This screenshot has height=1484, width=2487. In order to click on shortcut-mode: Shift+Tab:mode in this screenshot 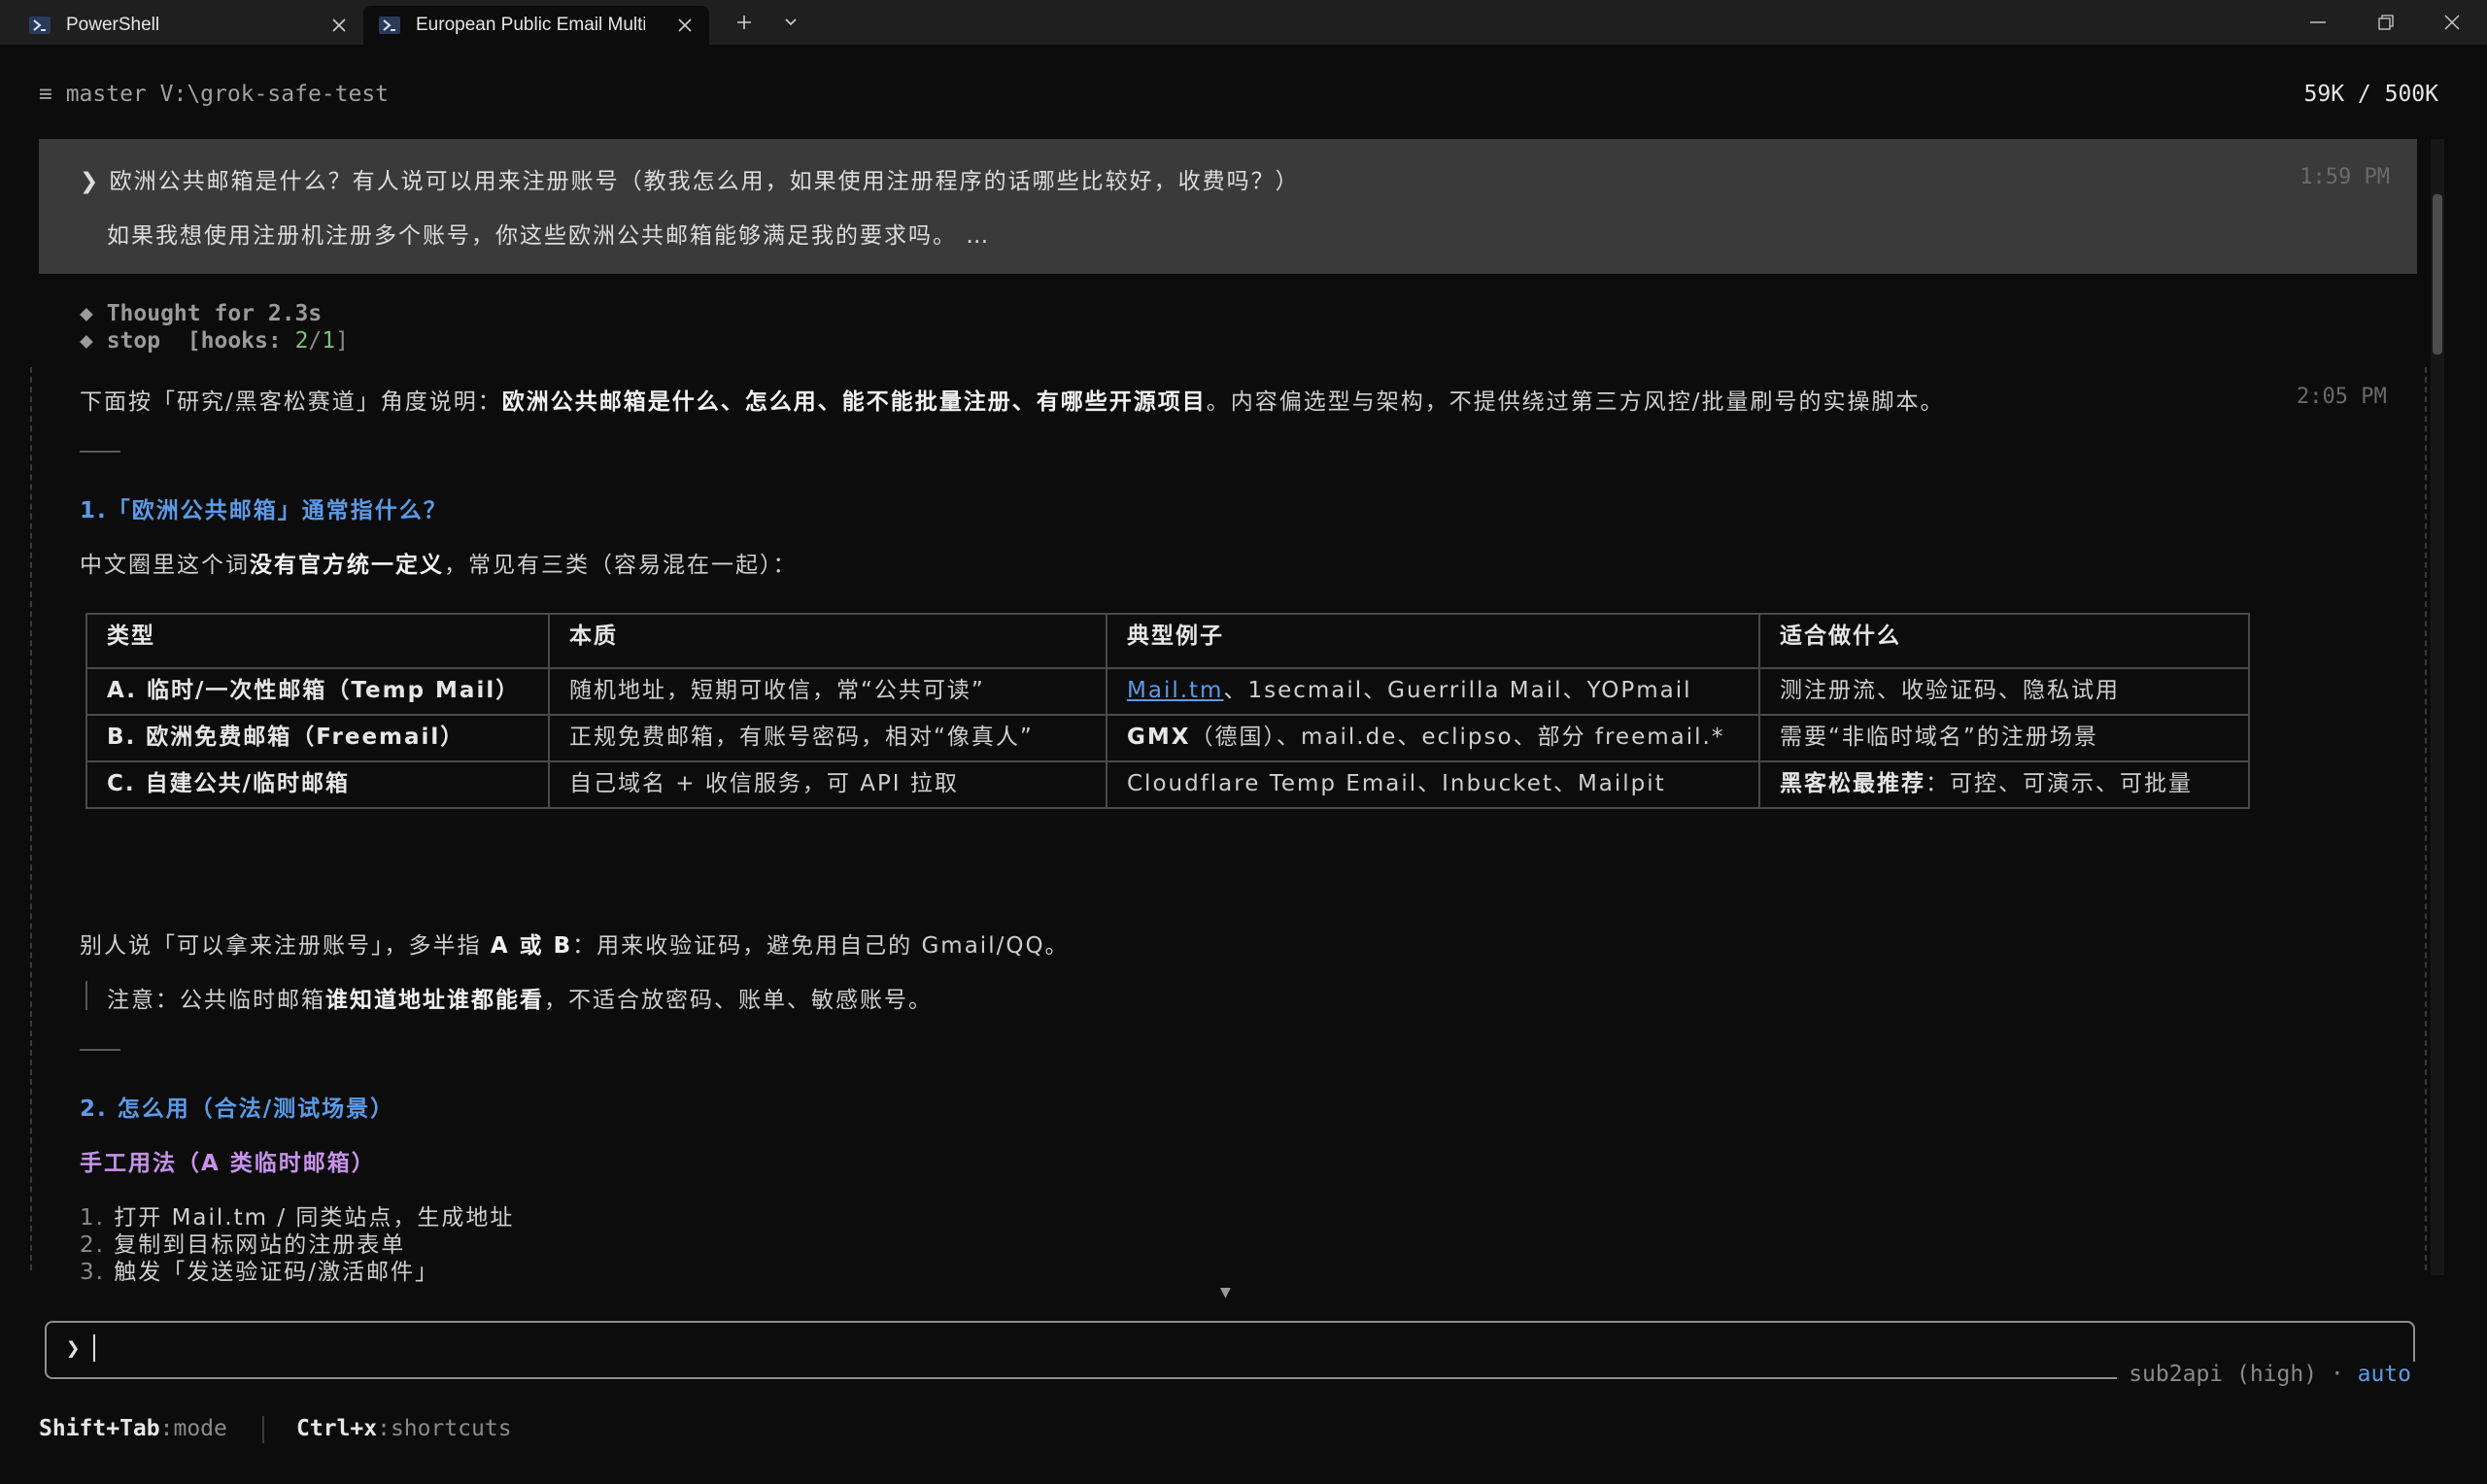, I will do `click(133, 1428)`.